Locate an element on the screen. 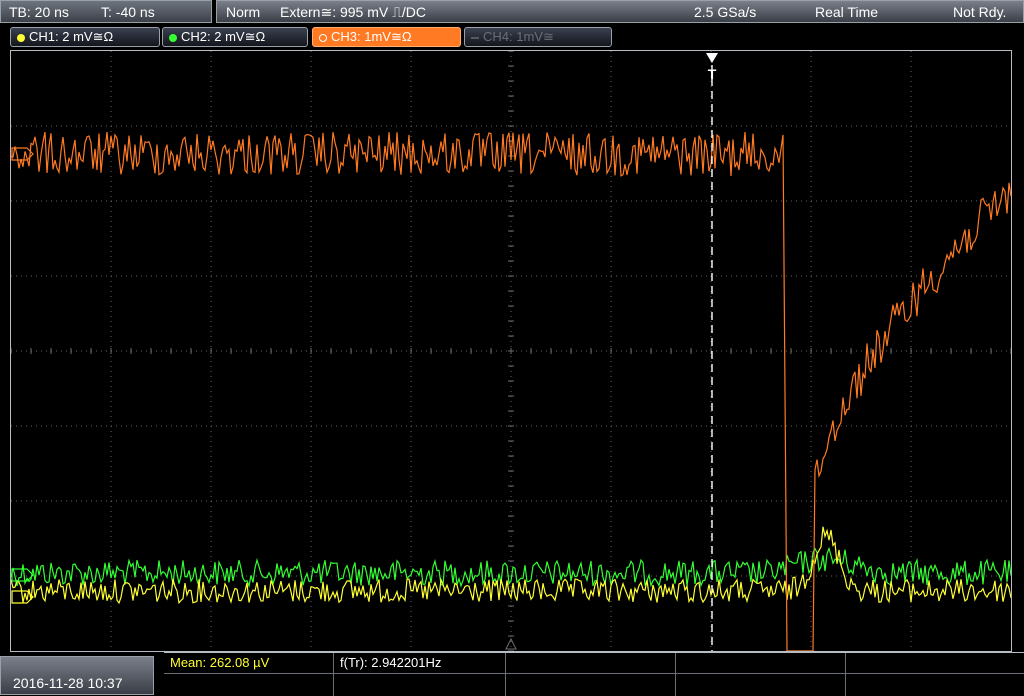 This screenshot has width=1024, height=696. trigger-position-icon is located at coordinates (712, 58).